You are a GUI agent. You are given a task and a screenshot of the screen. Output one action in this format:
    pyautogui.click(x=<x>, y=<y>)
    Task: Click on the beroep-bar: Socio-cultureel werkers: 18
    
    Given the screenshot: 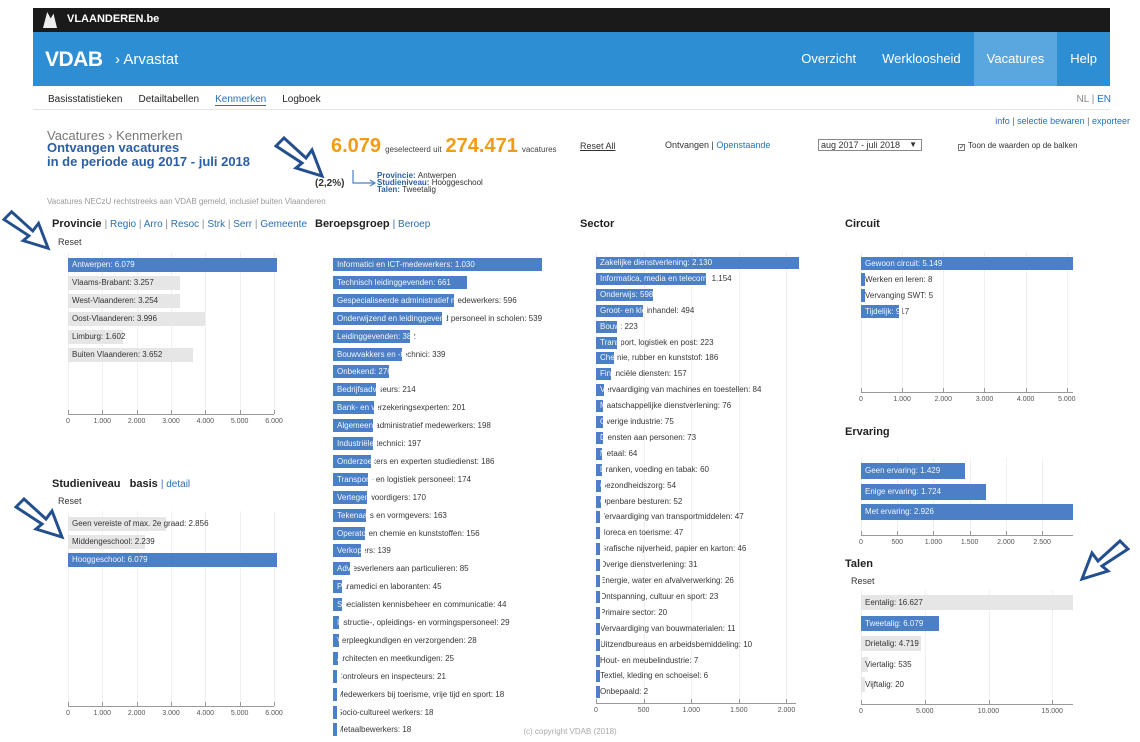 What is the action you would take?
    pyautogui.click(x=383, y=712)
    